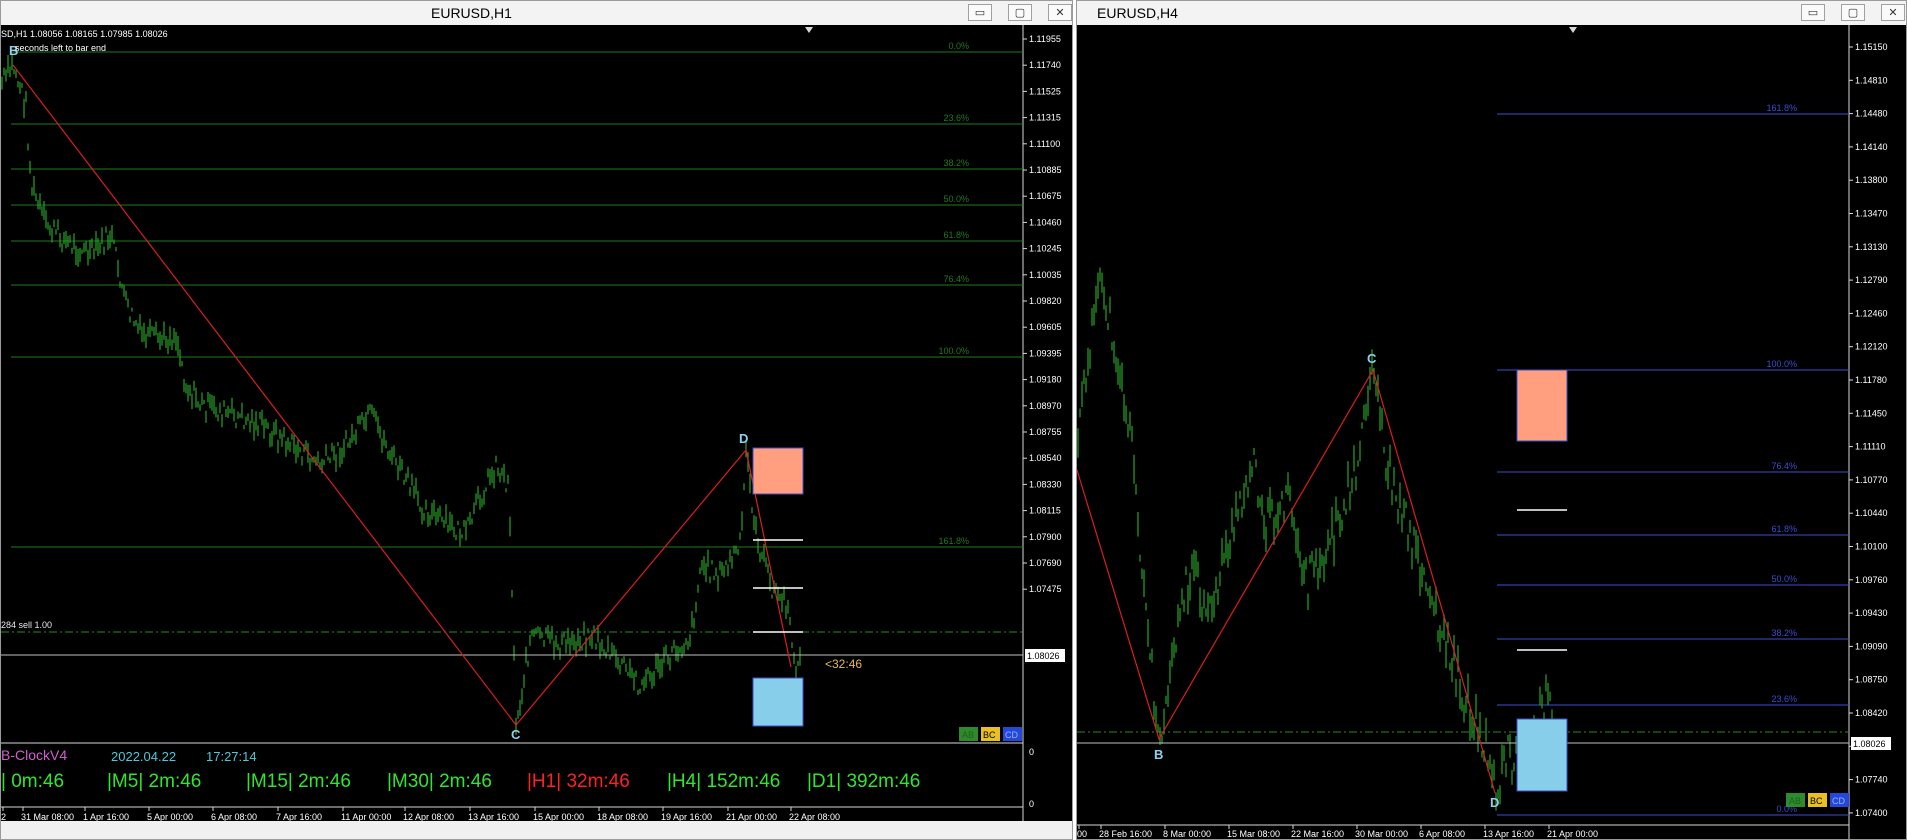 This screenshot has height=840, width=1907. I want to click on price-tick-label: 1.07690, so click(1045, 563).